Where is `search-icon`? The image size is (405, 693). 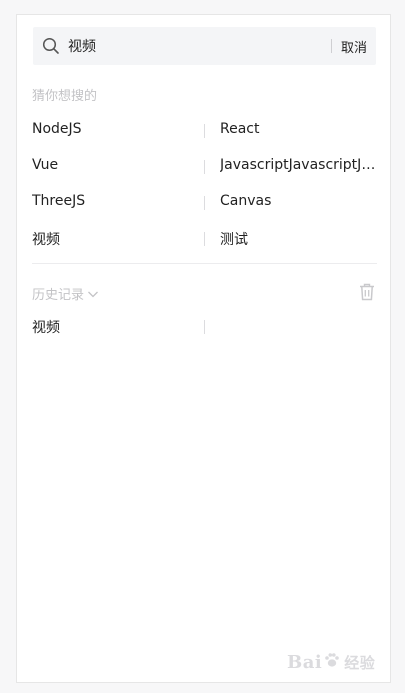
search-icon is located at coordinates (51, 46).